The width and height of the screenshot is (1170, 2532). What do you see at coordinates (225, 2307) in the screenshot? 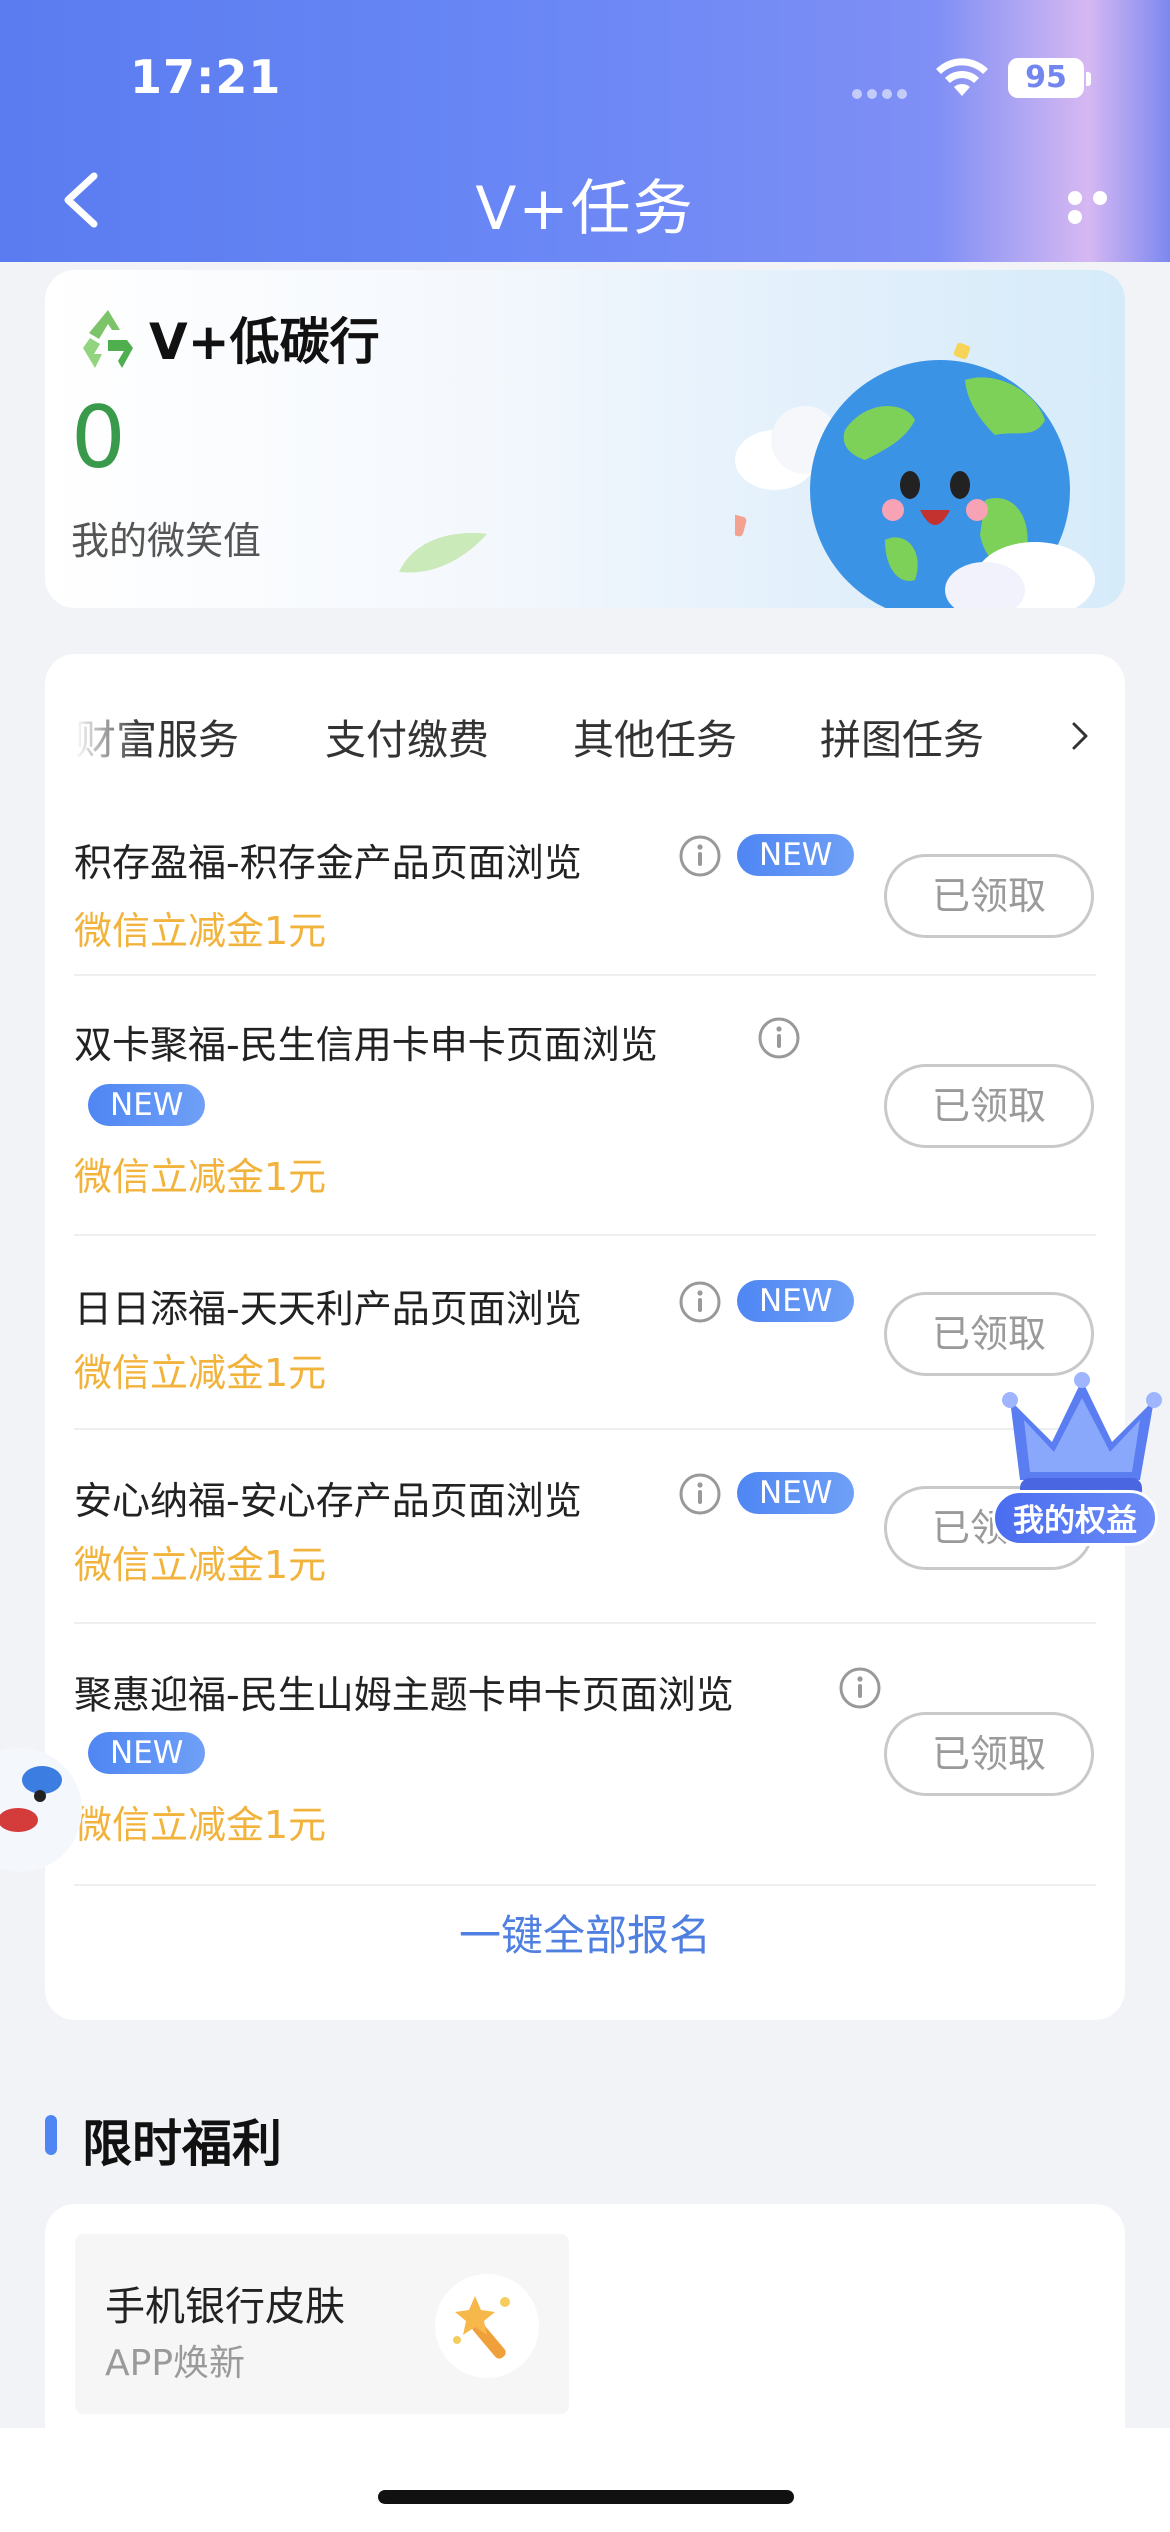
I see `benefit-title: 手机银行皮肤` at bounding box center [225, 2307].